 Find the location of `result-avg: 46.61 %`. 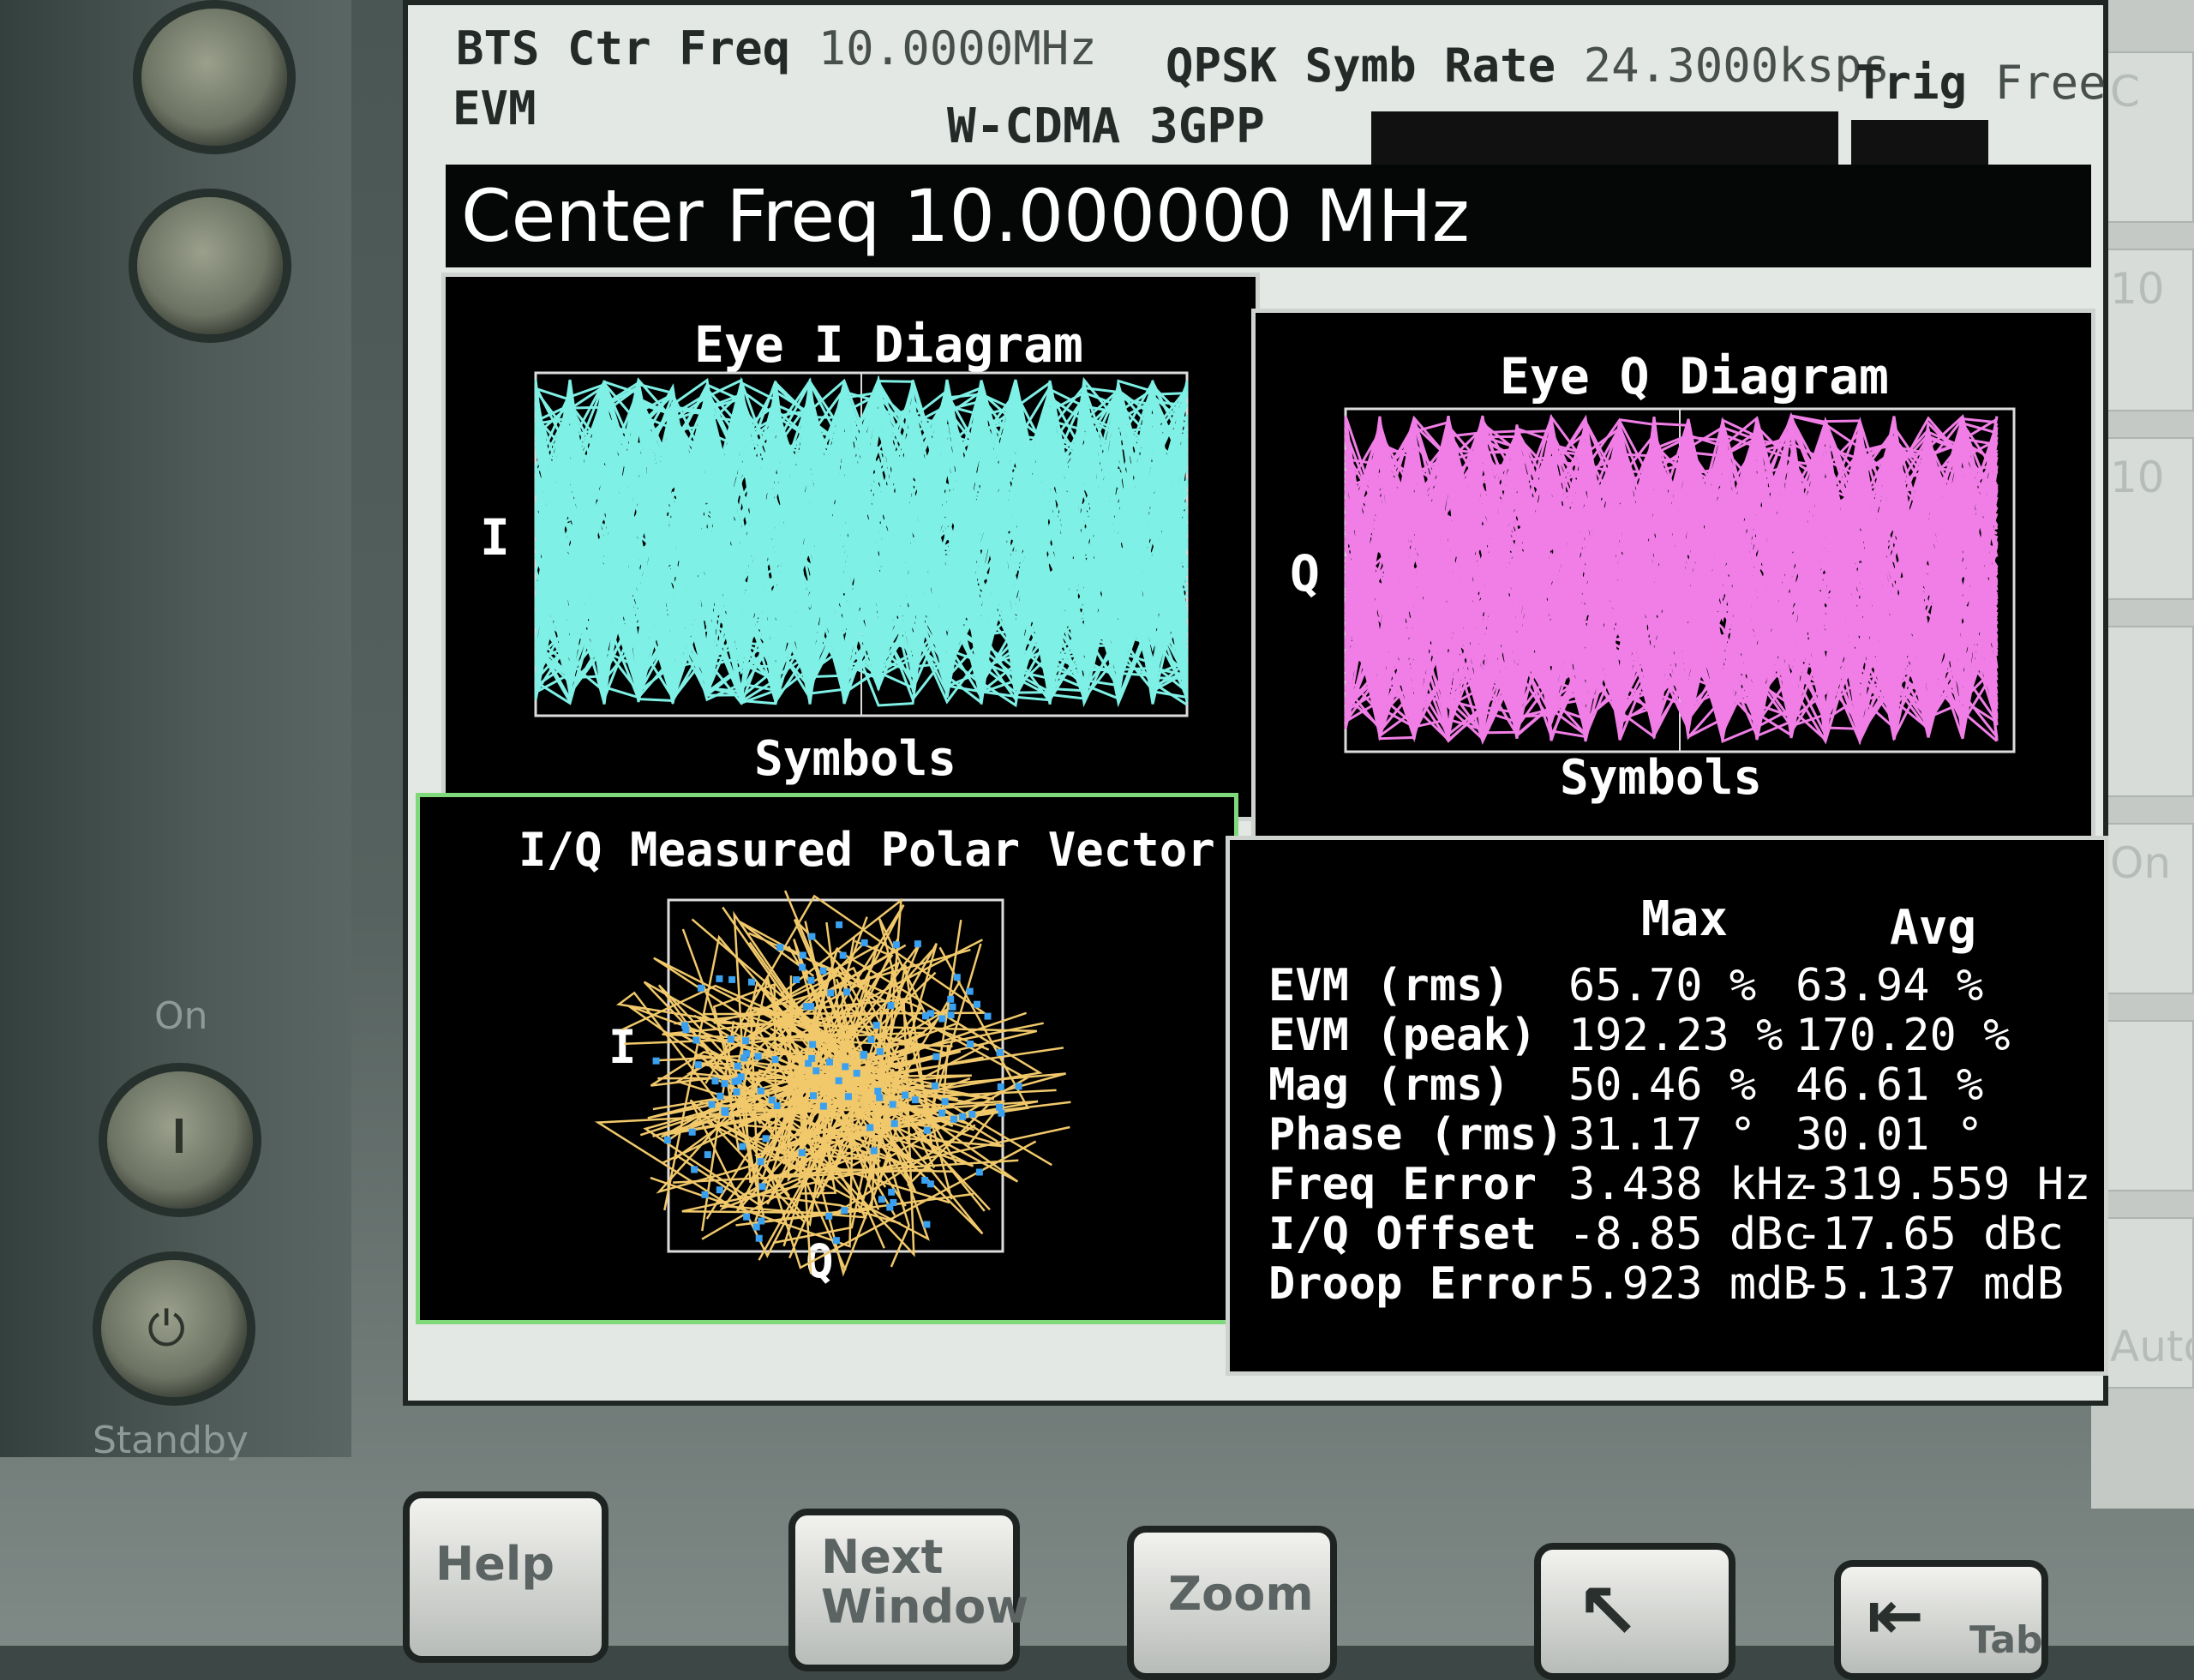

result-avg: 46.61 % is located at coordinates (1889, 1085).